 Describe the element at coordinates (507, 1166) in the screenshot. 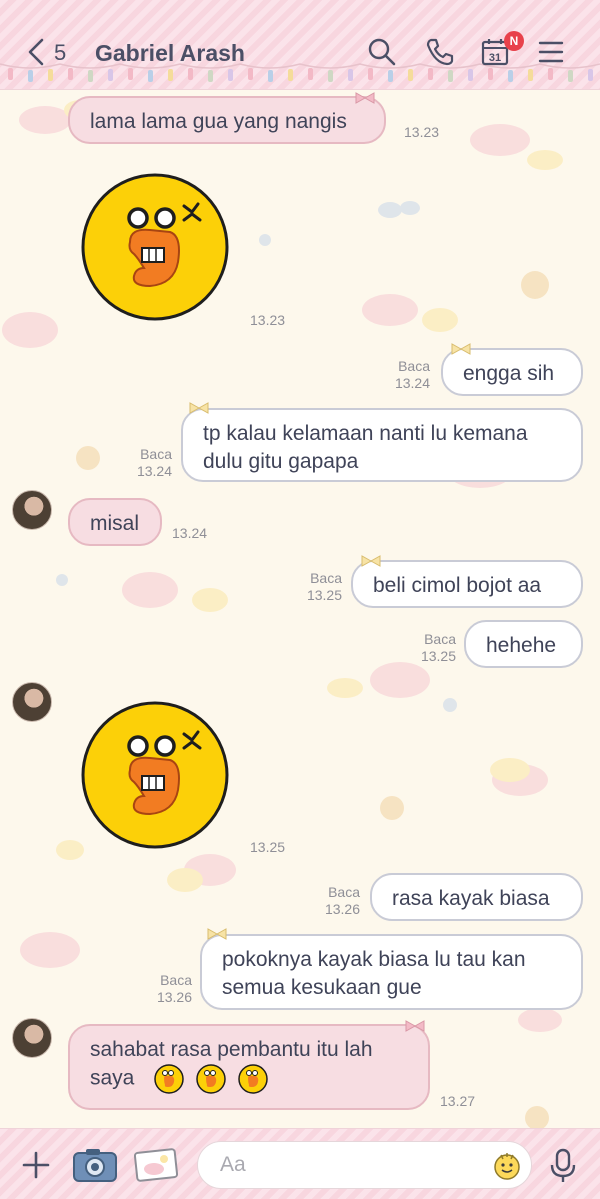

I see `sticker-emoji-icon` at that location.